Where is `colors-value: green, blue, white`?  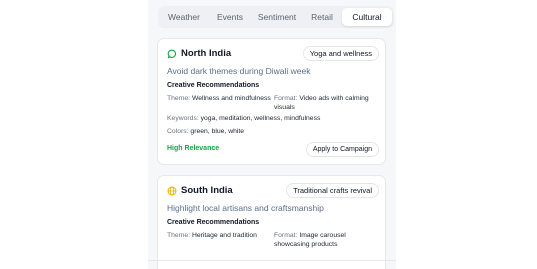
colors-value: green, blue, white is located at coordinates (217, 131).